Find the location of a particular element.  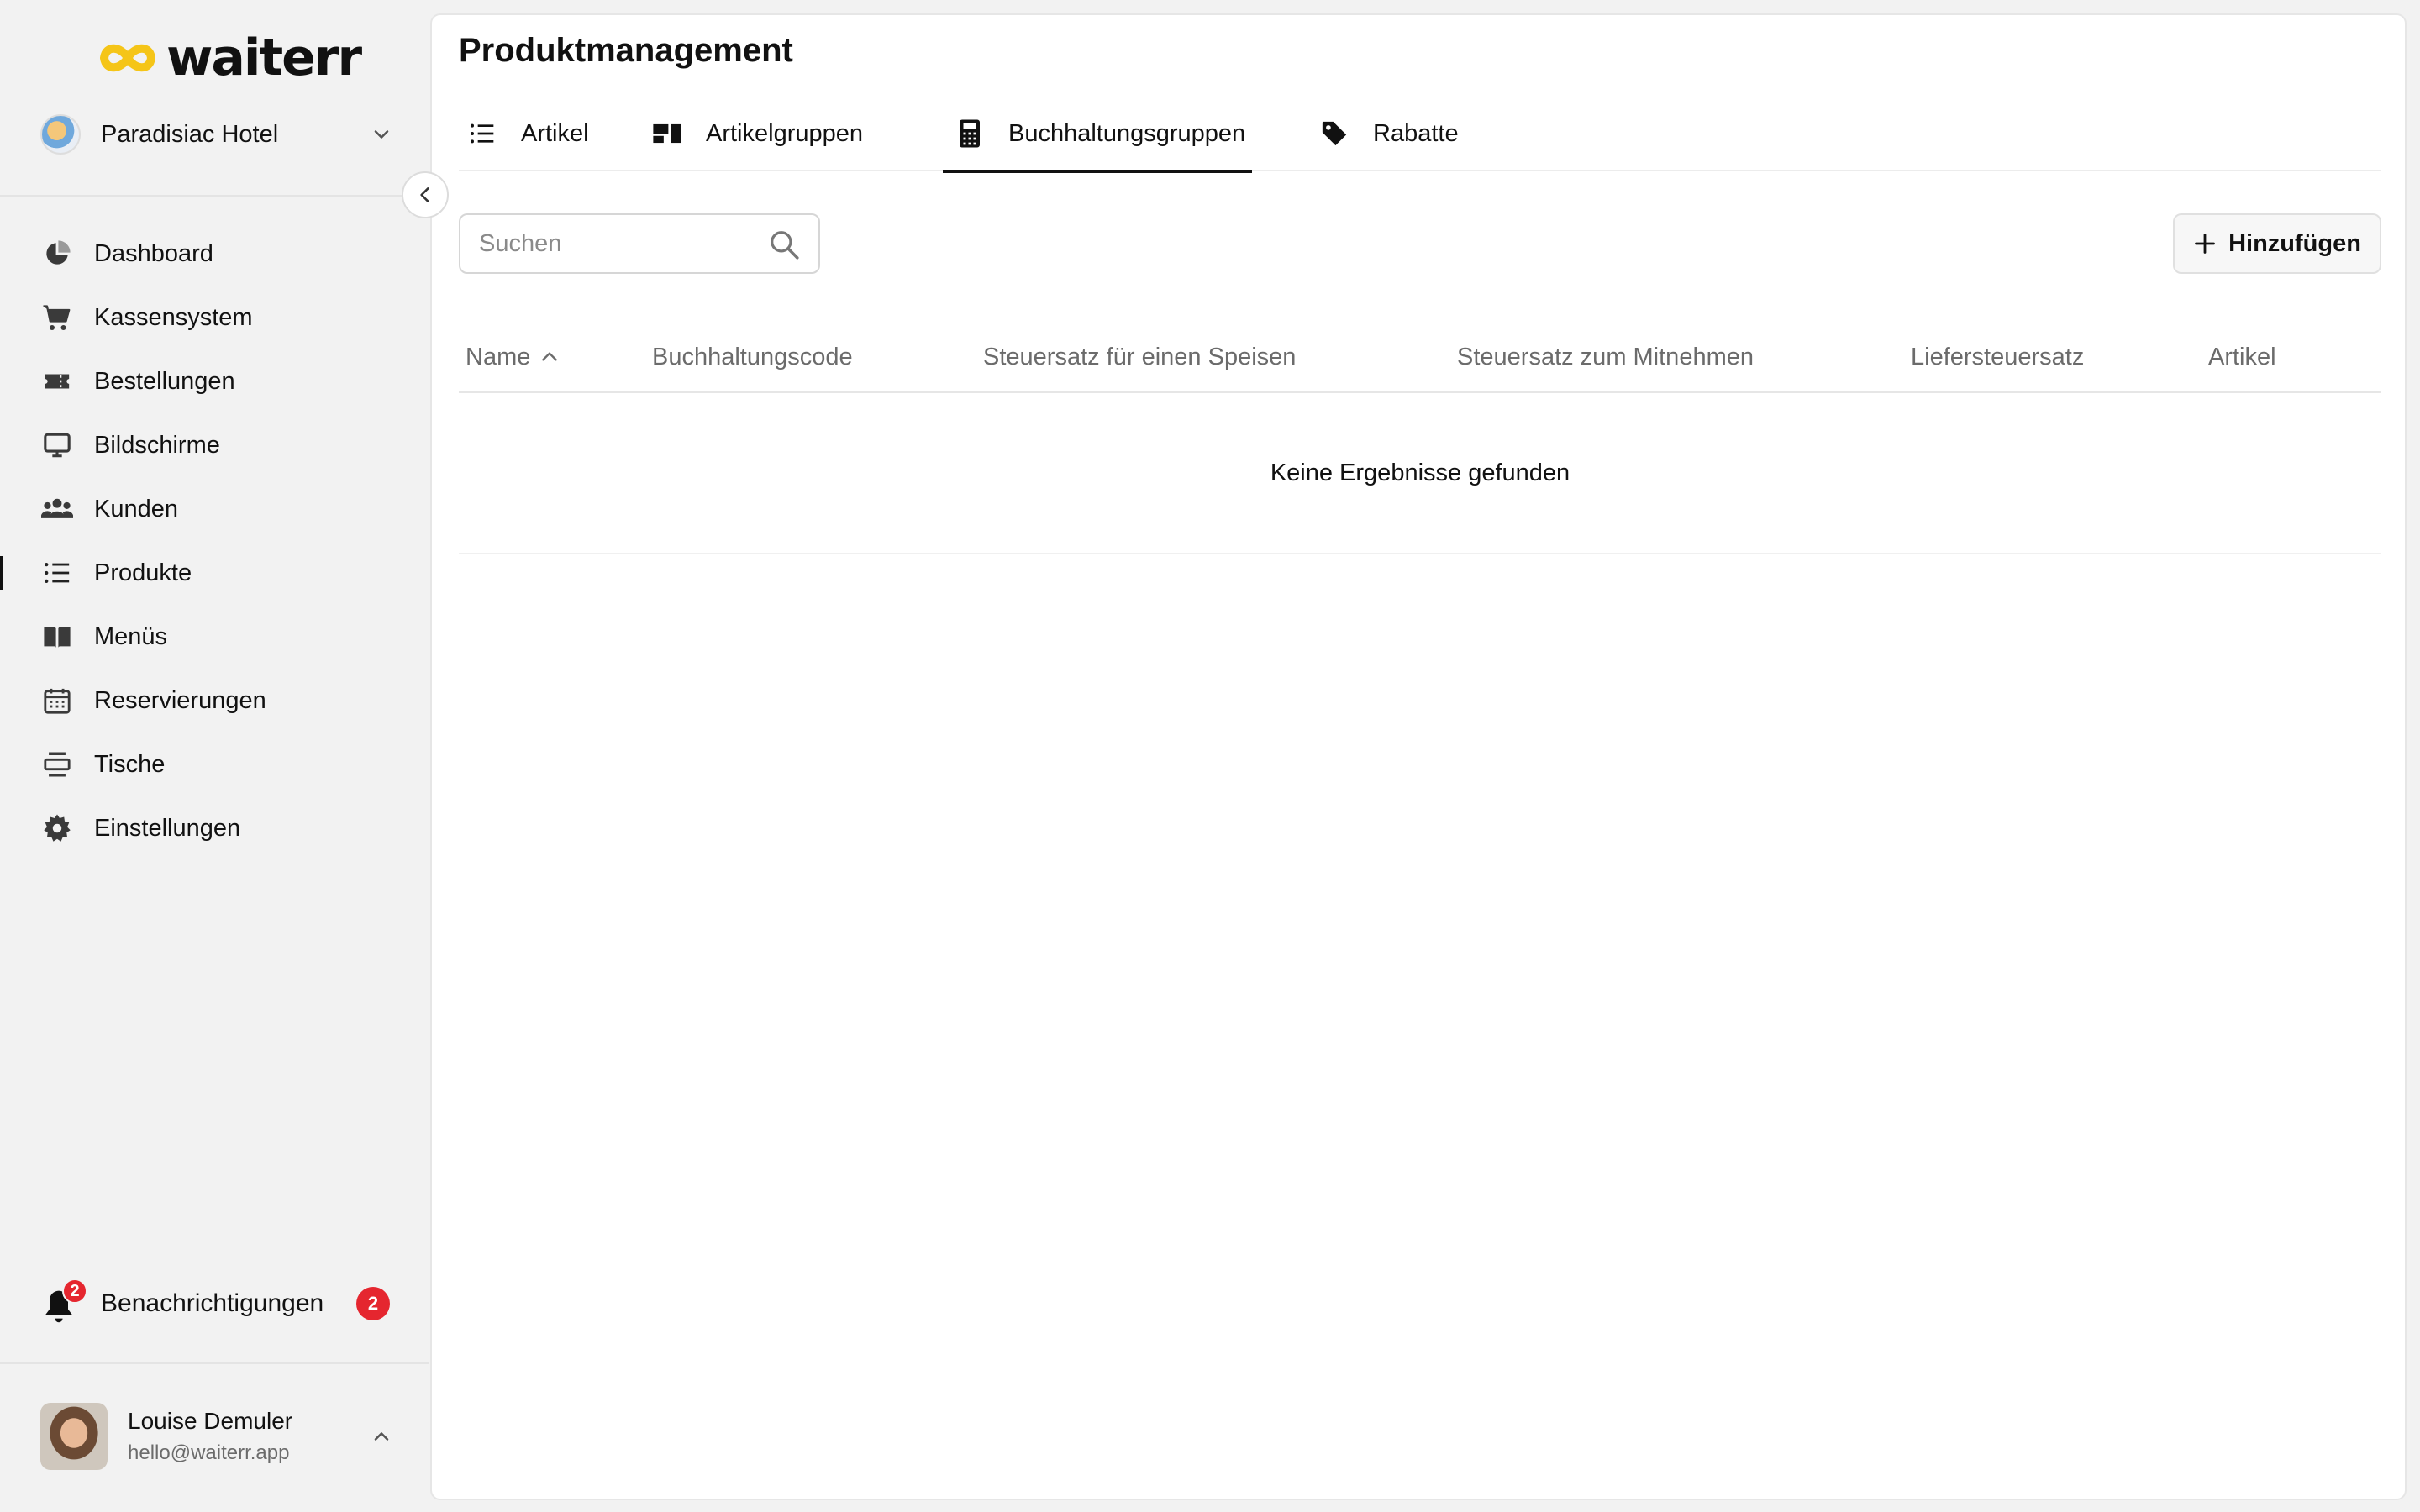

search-icon is located at coordinates (784, 244).